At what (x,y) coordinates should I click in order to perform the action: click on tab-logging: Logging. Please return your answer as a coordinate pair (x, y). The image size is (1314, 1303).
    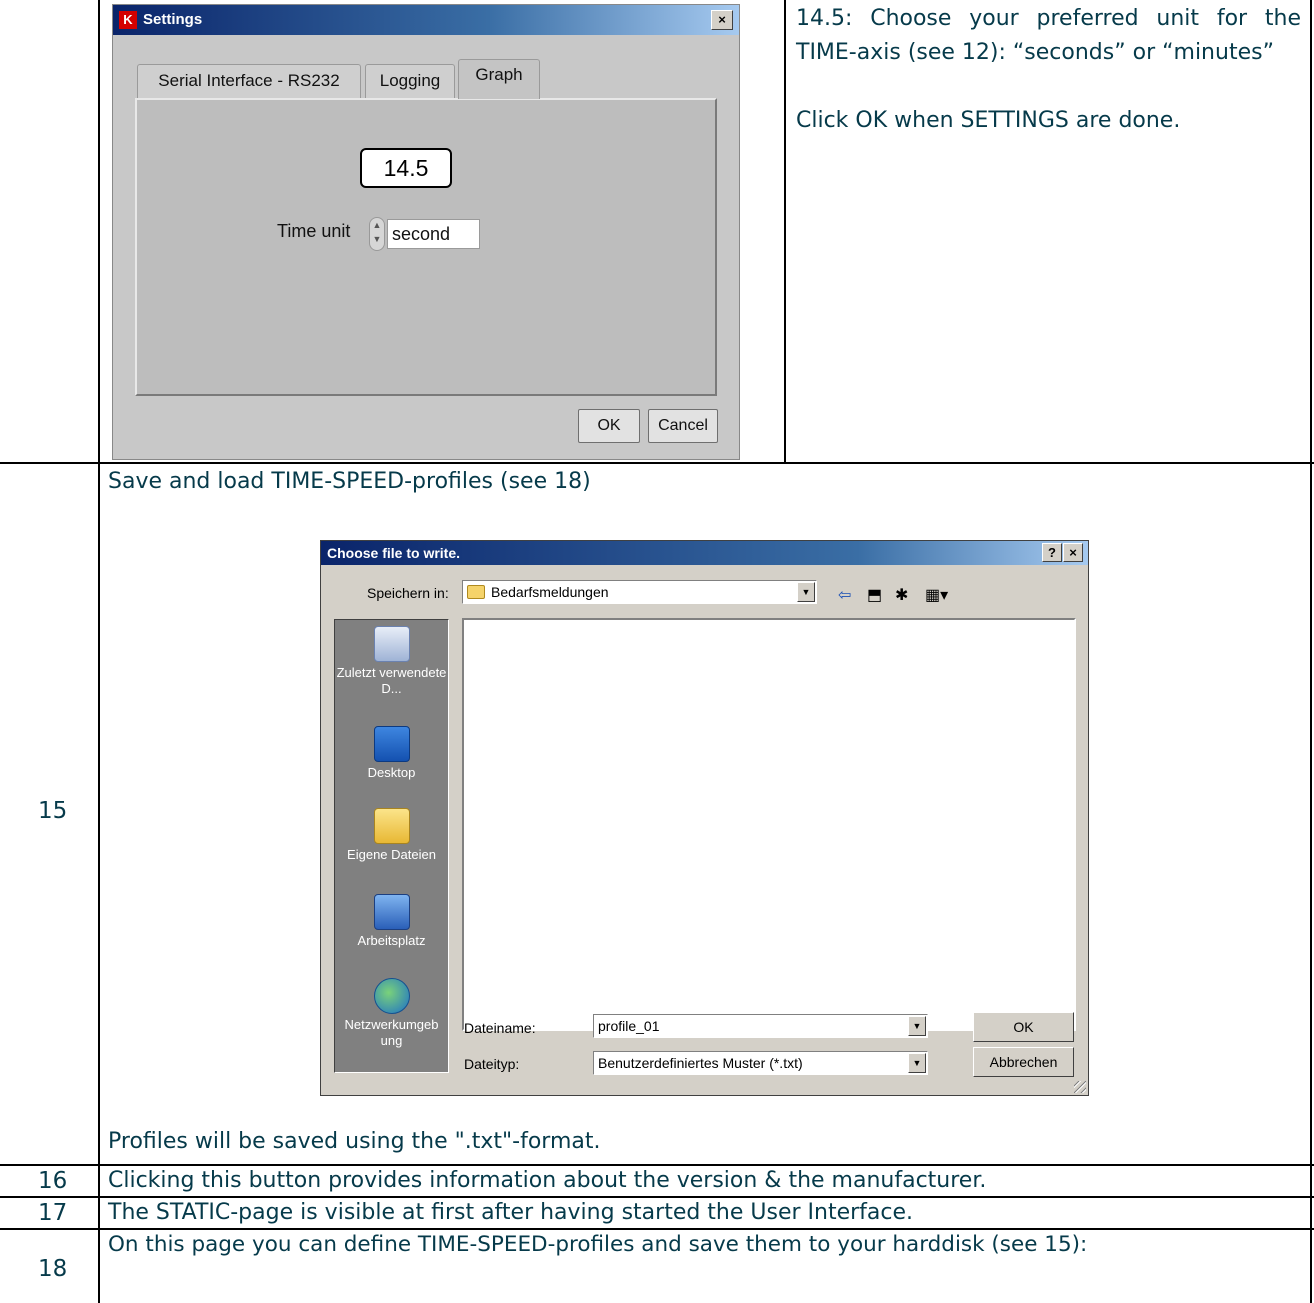
    Looking at the image, I should click on (410, 81).